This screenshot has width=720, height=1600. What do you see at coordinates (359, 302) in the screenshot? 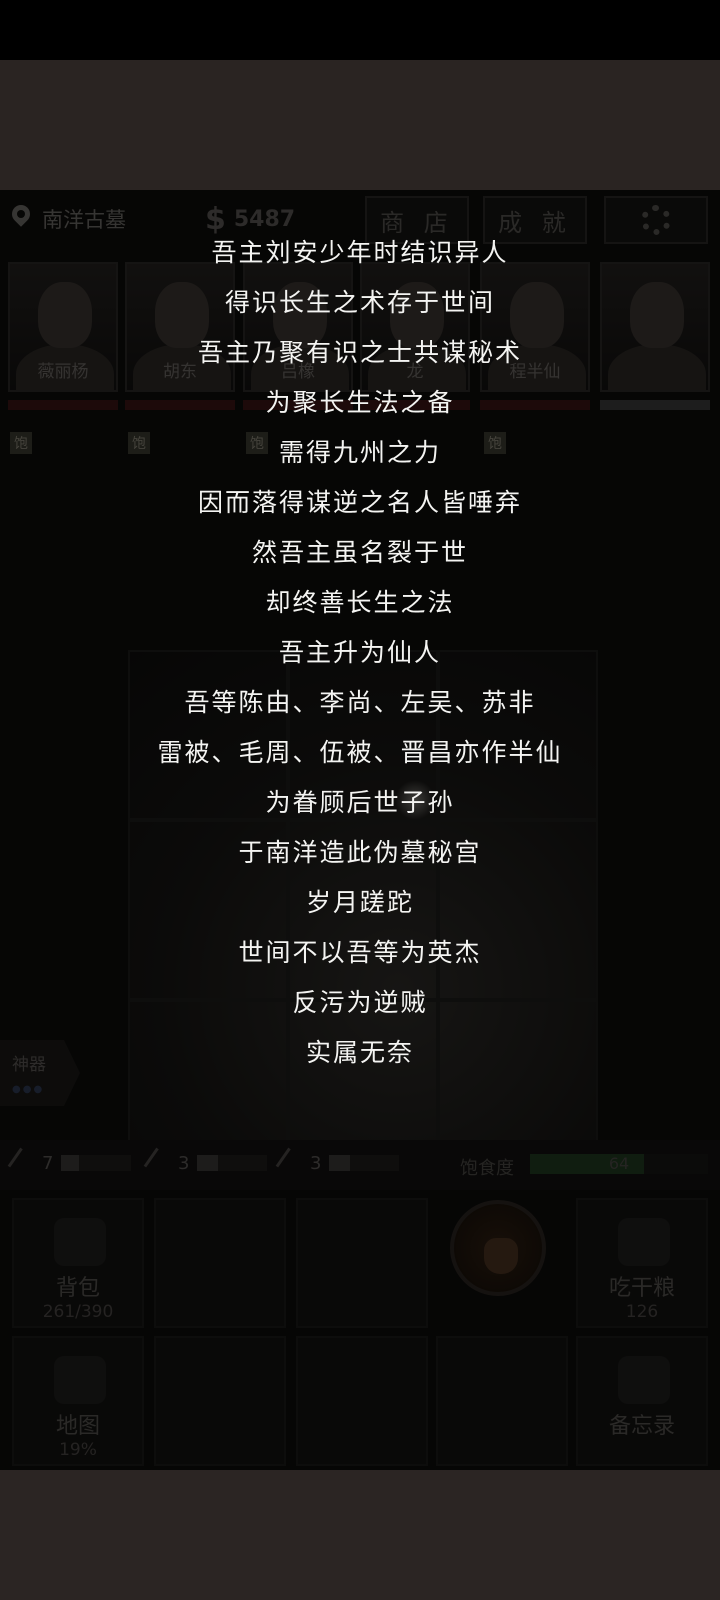
I see `story-line: 得识长生之术存于世间` at bounding box center [359, 302].